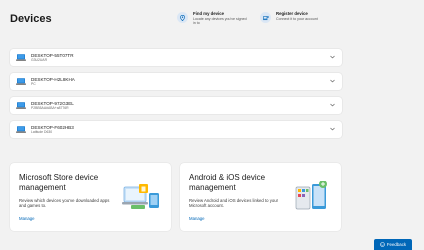 This screenshot has width=424, height=250. I want to click on card-title: Microsoft Store device management, so click(59, 182).